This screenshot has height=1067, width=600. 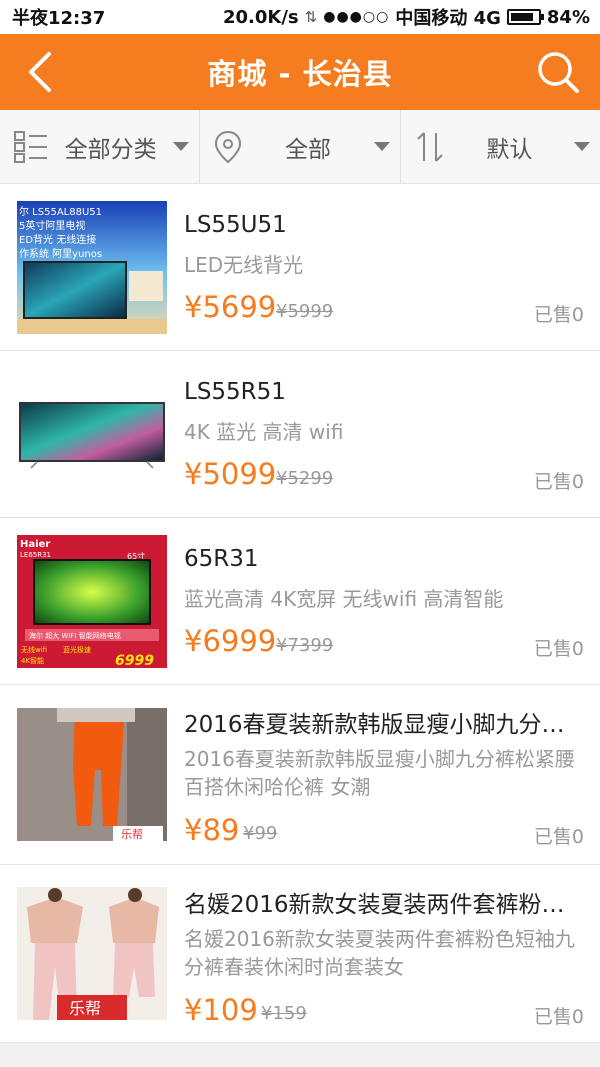 I want to click on product-desc: 4K 蓝光 高清 wifi, so click(x=264, y=432).